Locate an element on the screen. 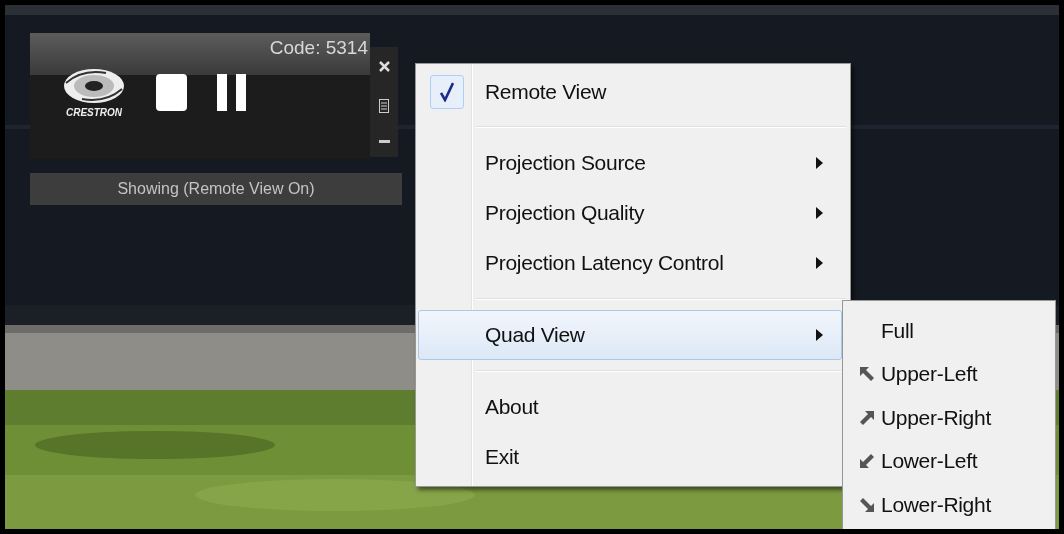 Image resolution: width=1064 pixels, height=534 pixels. menu-item: Quad View is located at coordinates (630, 335).